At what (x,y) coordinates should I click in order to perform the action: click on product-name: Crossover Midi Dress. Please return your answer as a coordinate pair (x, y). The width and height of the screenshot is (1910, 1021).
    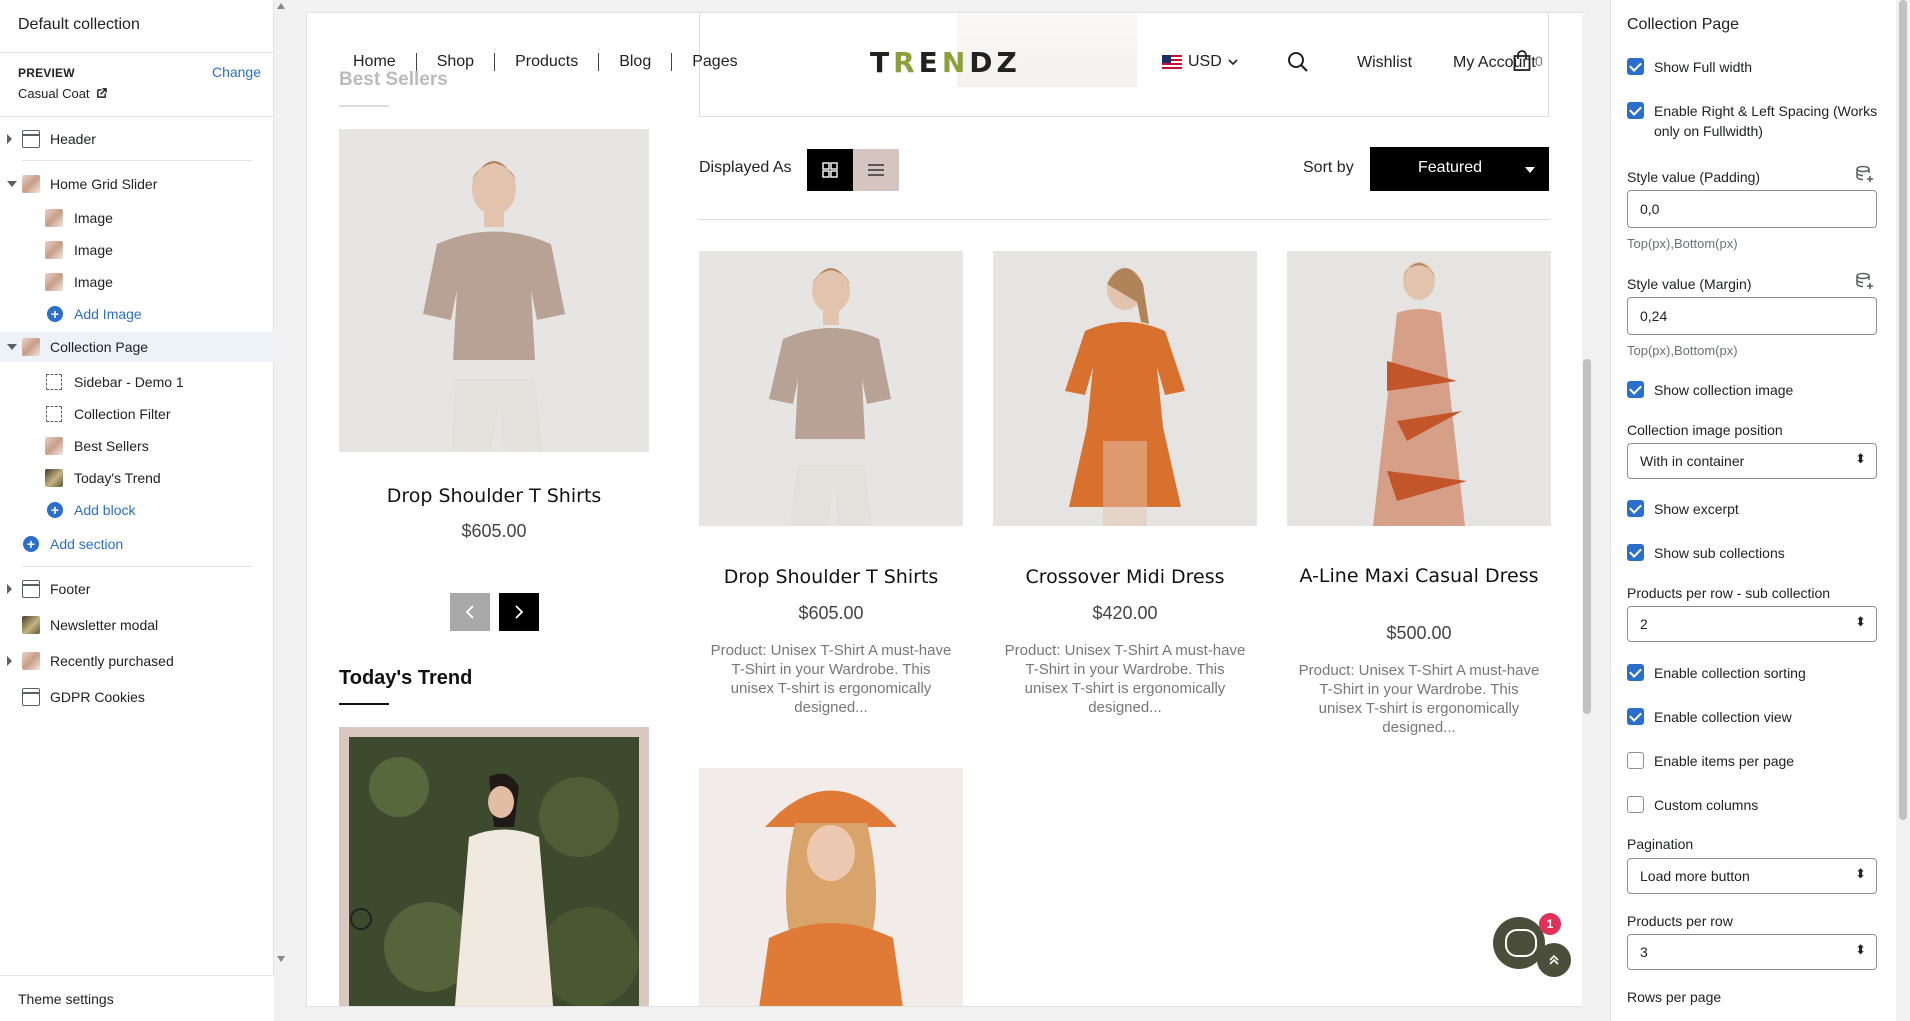
    Looking at the image, I should click on (1125, 577).